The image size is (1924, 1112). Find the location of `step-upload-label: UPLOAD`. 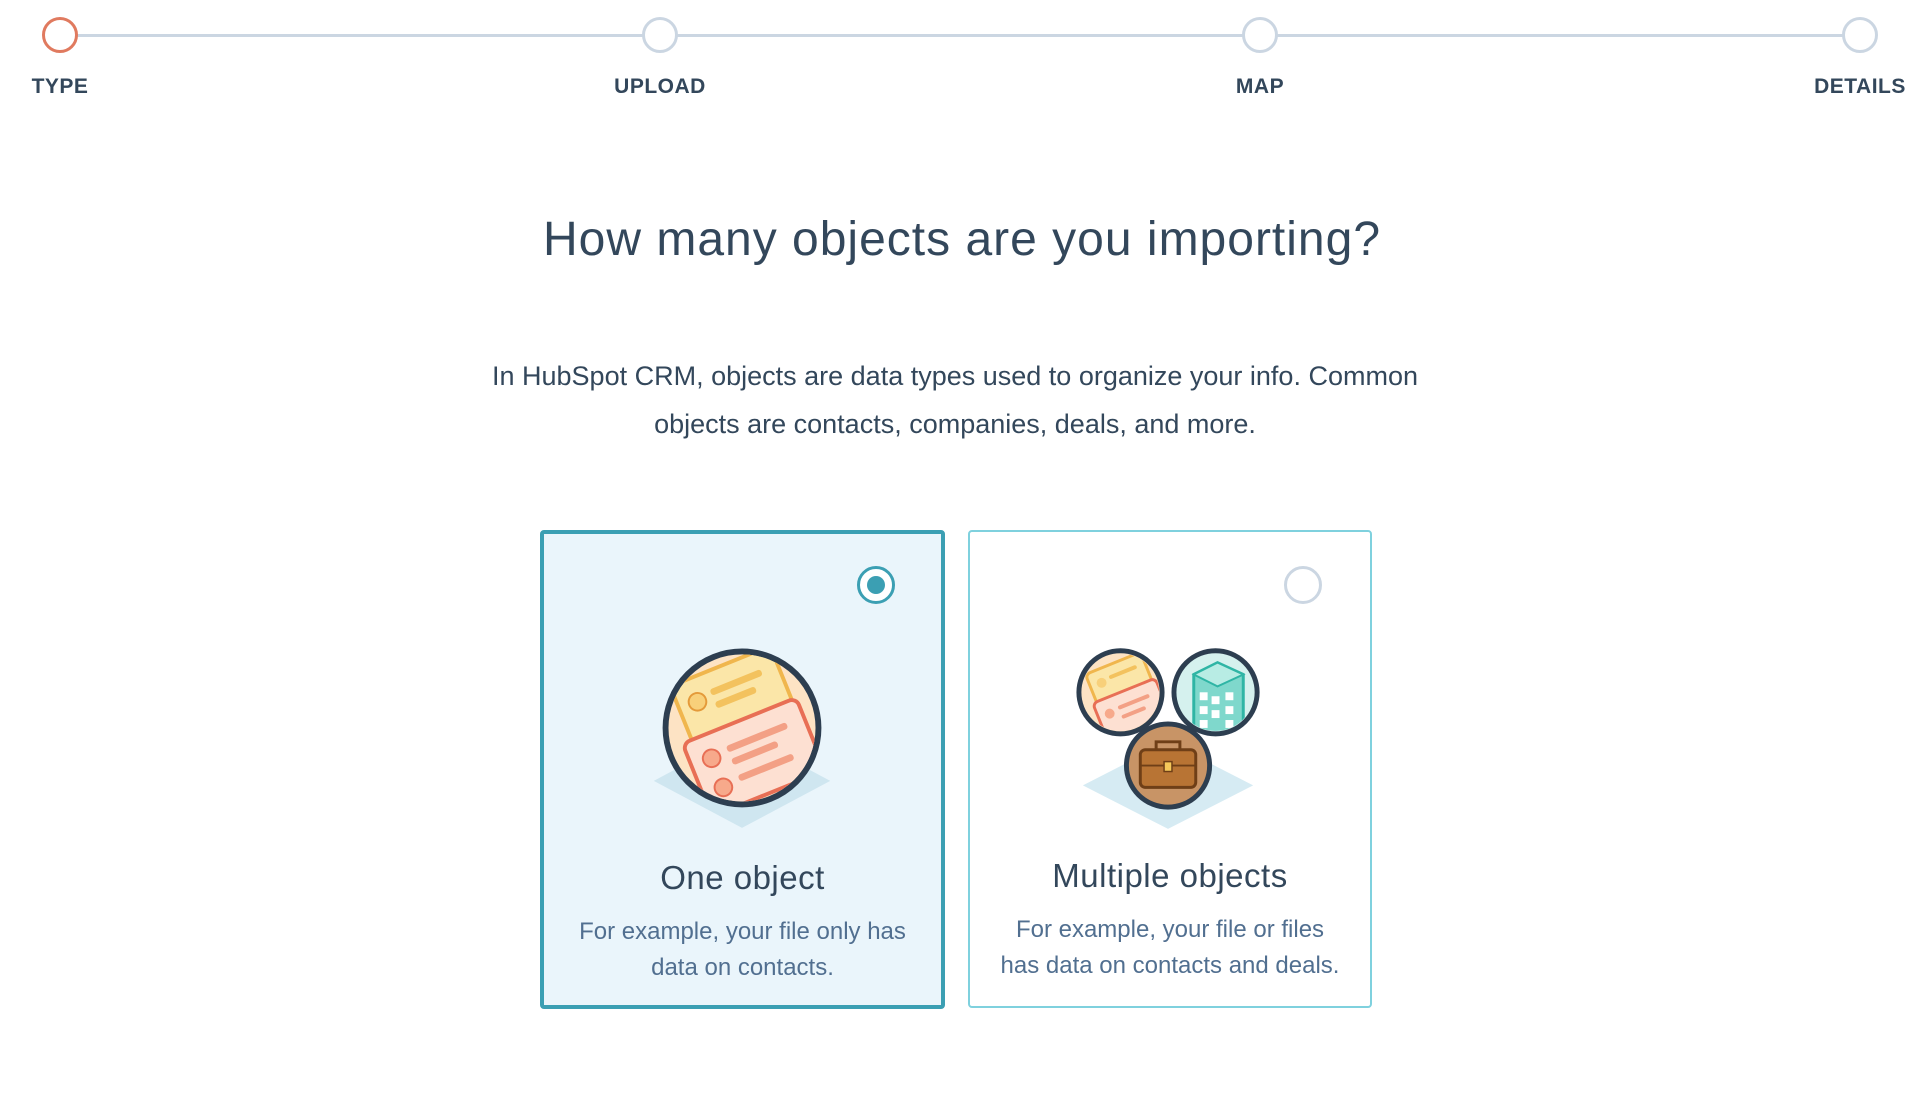

step-upload-label: UPLOAD is located at coordinates (660, 86).